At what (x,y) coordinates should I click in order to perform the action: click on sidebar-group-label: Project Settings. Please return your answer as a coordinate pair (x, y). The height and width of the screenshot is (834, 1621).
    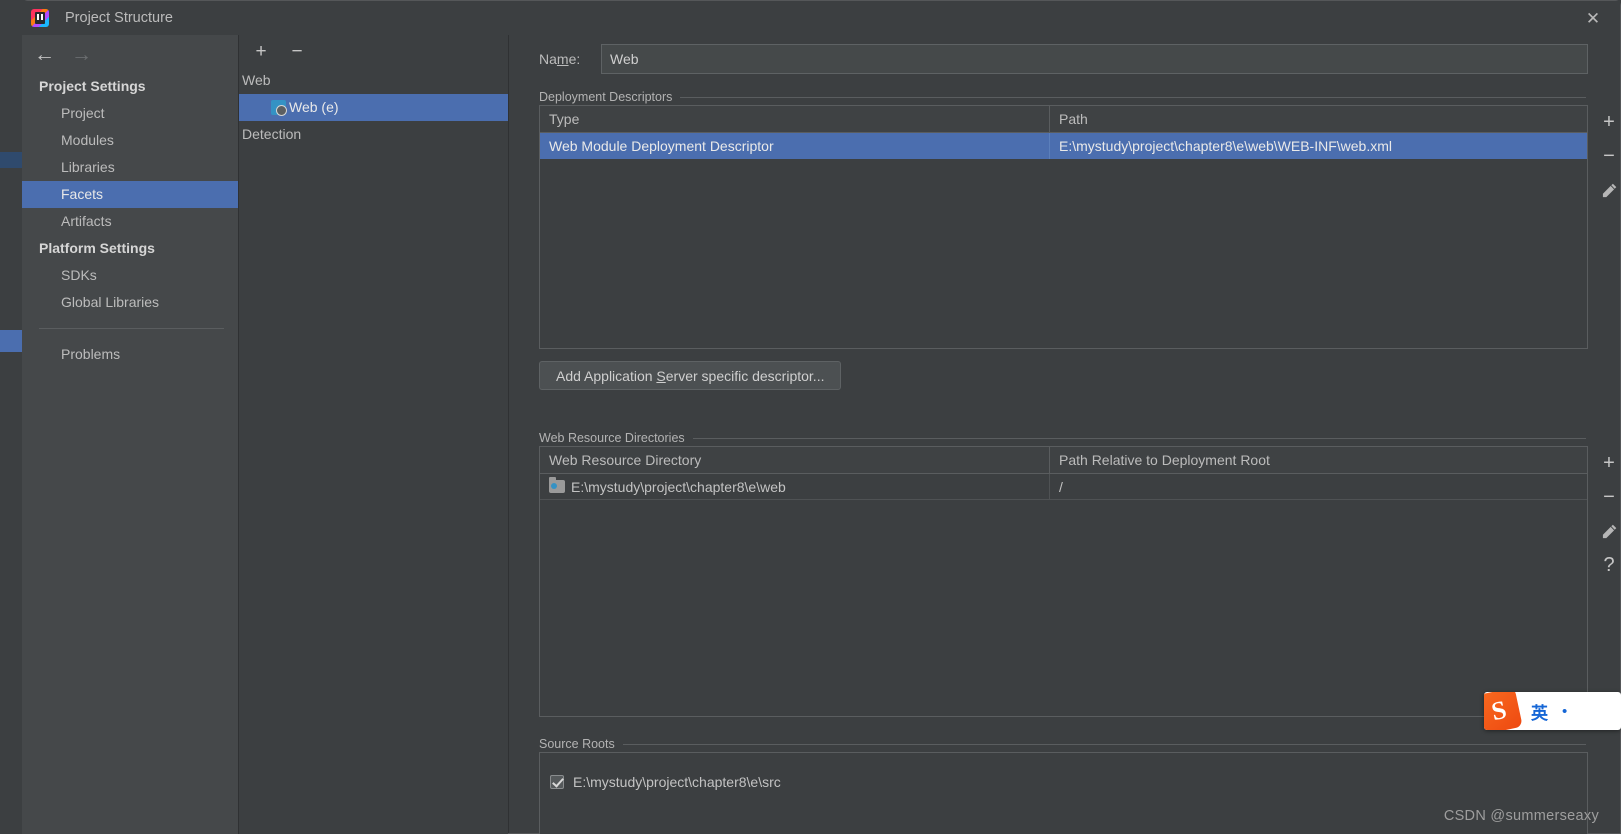
    Looking at the image, I should click on (92, 86).